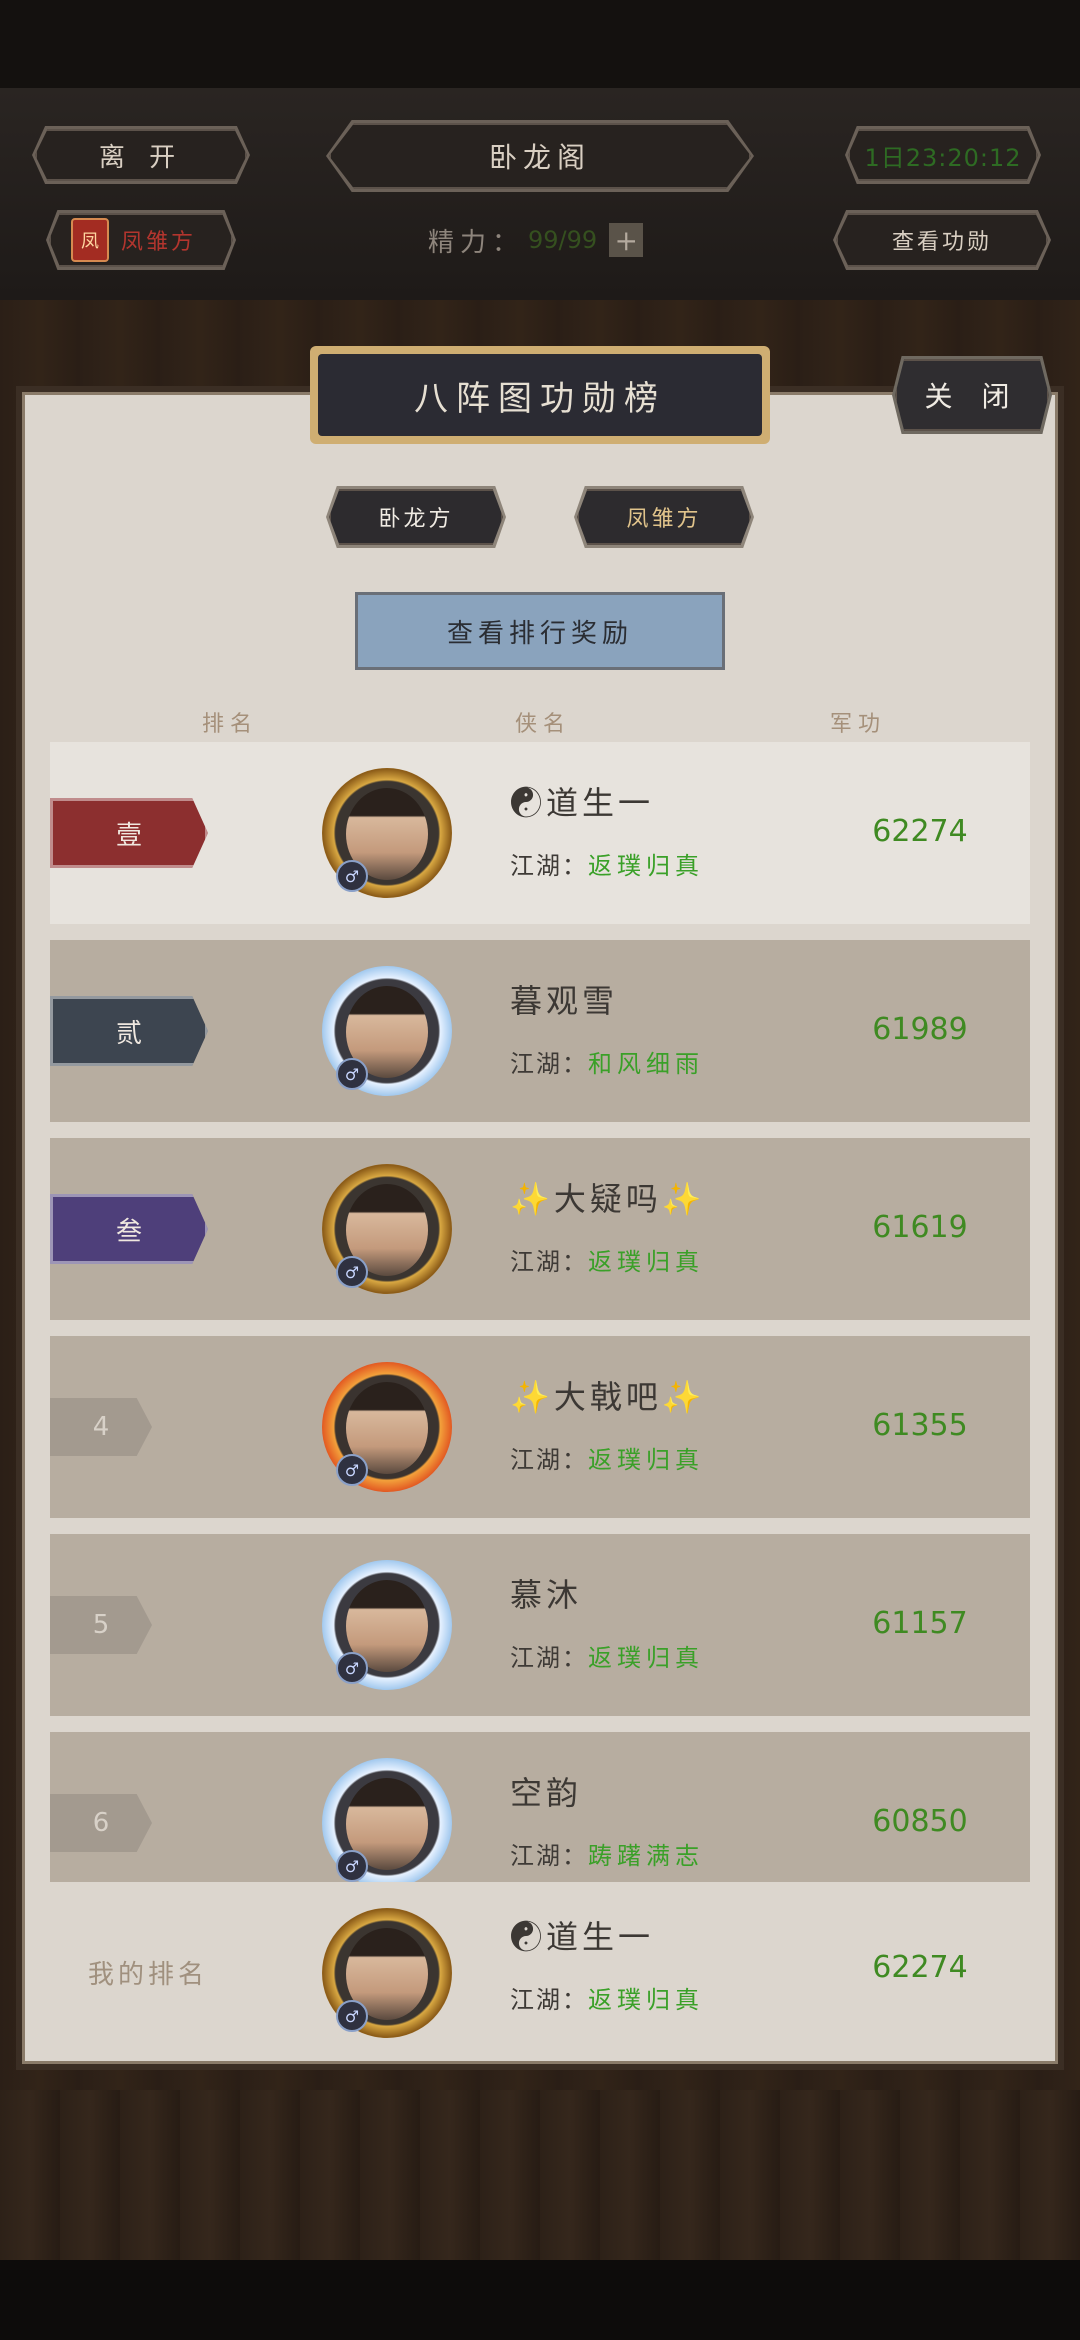  I want to click on jianghu-realm: 和风细雨, so click(646, 1064).